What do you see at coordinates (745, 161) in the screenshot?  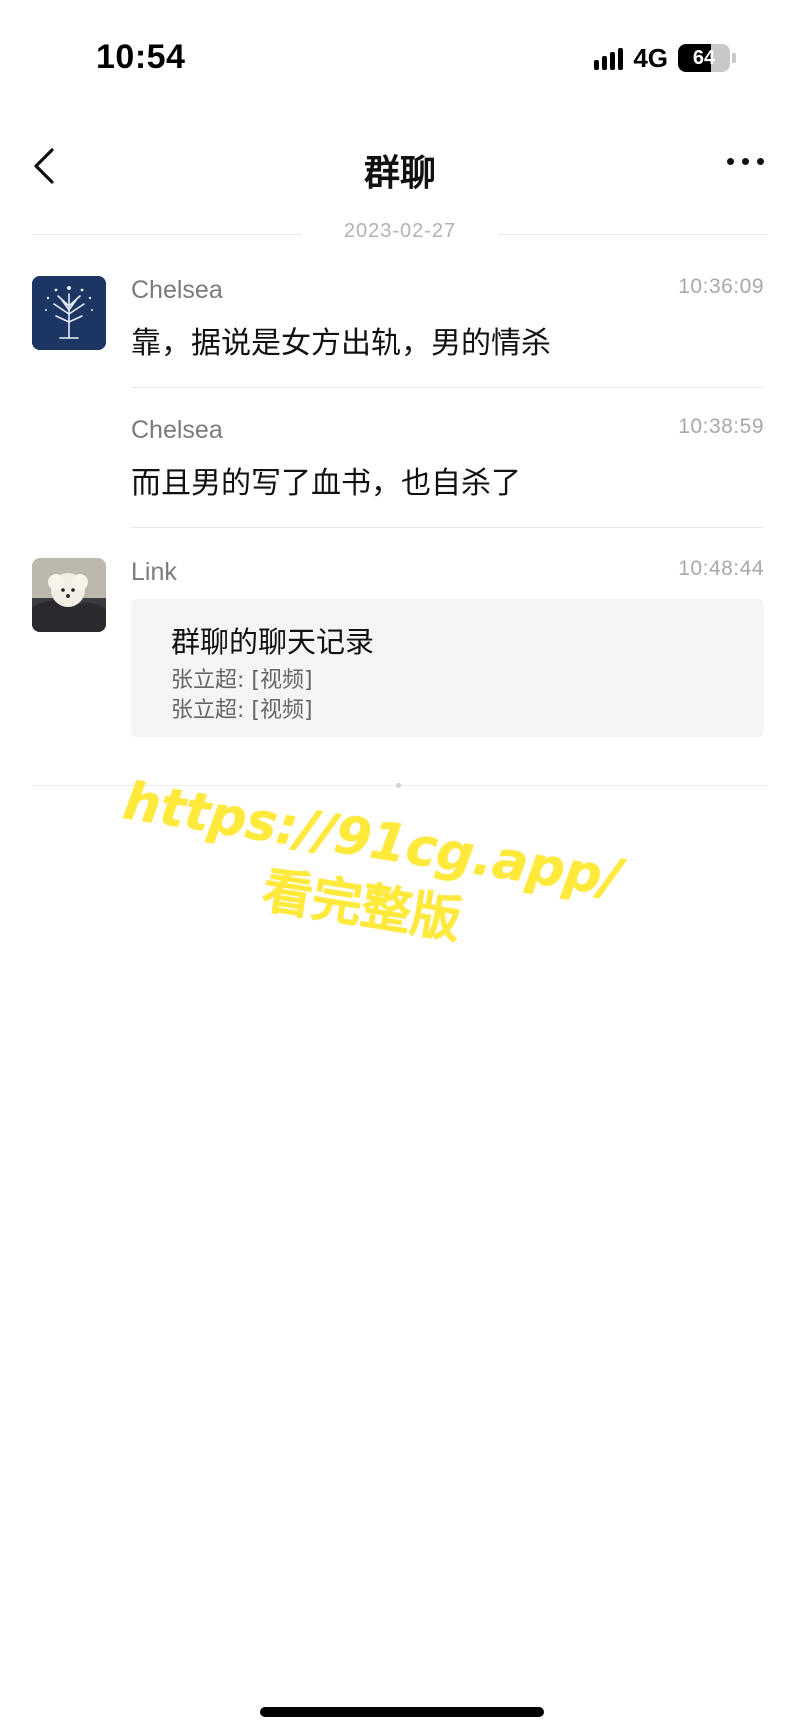 I see `more-horizontal-icon` at bounding box center [745, 161].